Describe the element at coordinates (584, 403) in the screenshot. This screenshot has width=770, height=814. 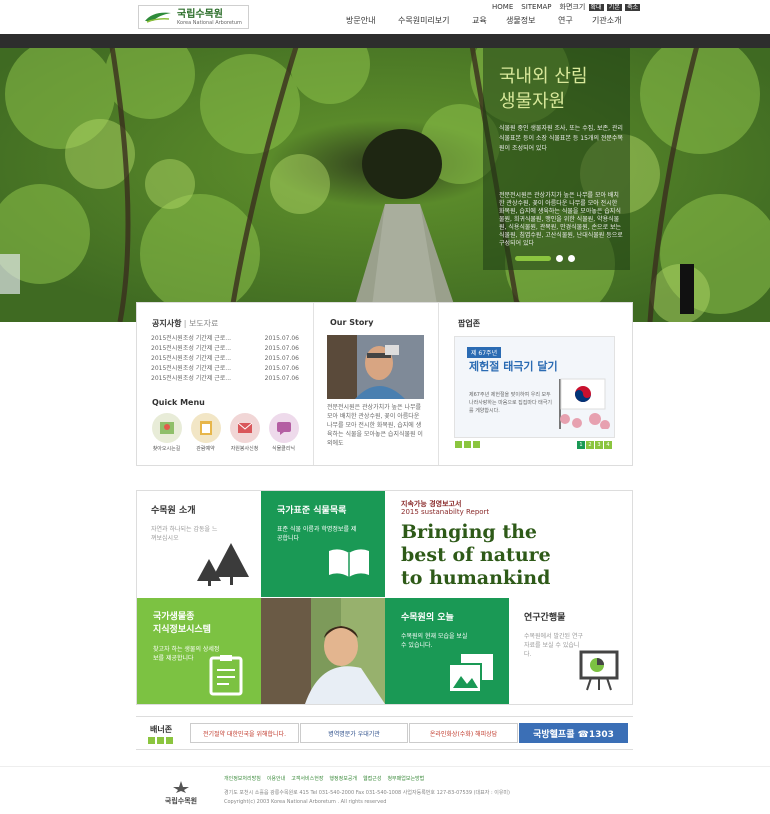
I see `taegukgi-flag-icon` at that location.